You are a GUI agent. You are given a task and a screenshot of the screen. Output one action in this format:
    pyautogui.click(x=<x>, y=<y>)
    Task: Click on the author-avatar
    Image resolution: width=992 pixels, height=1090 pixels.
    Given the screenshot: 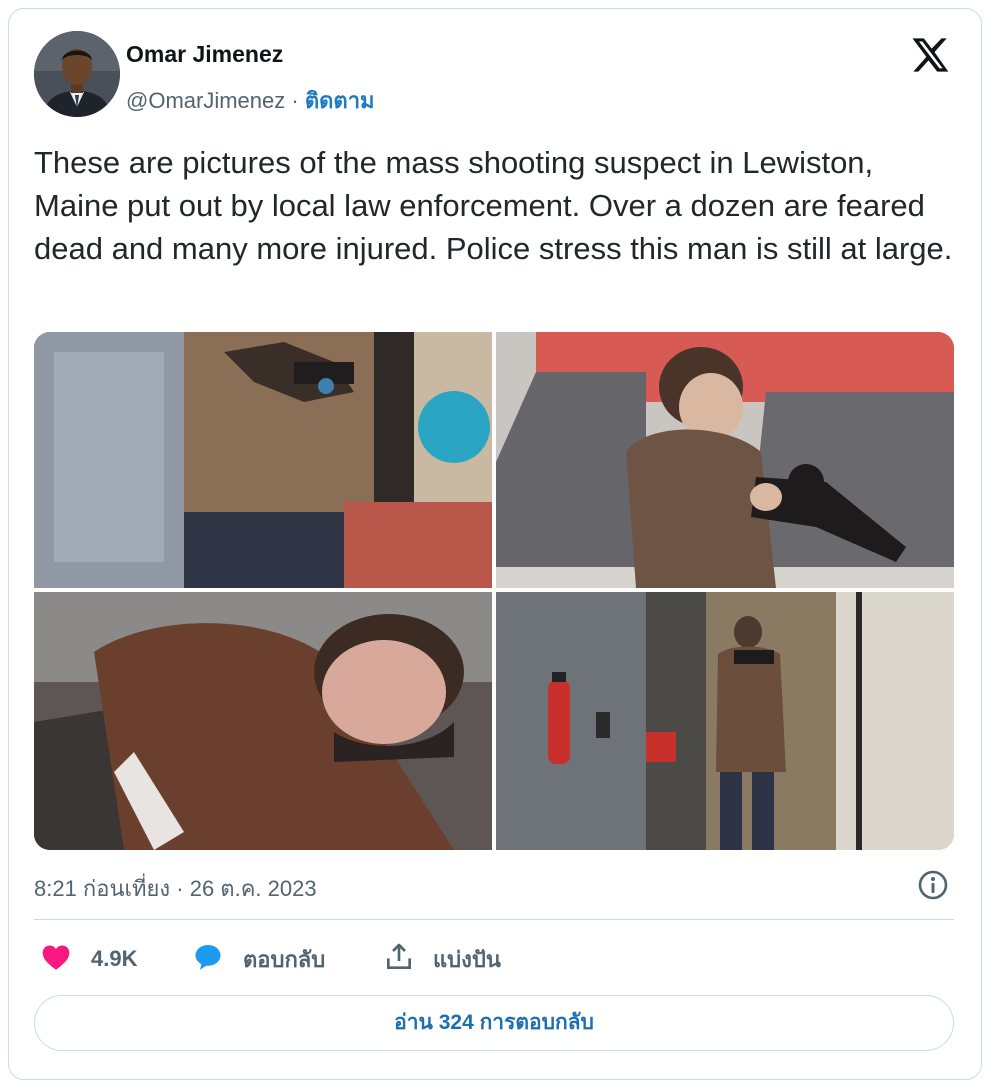 What is the action you would take?
    pyautogui.click(x=77, y=74)
    